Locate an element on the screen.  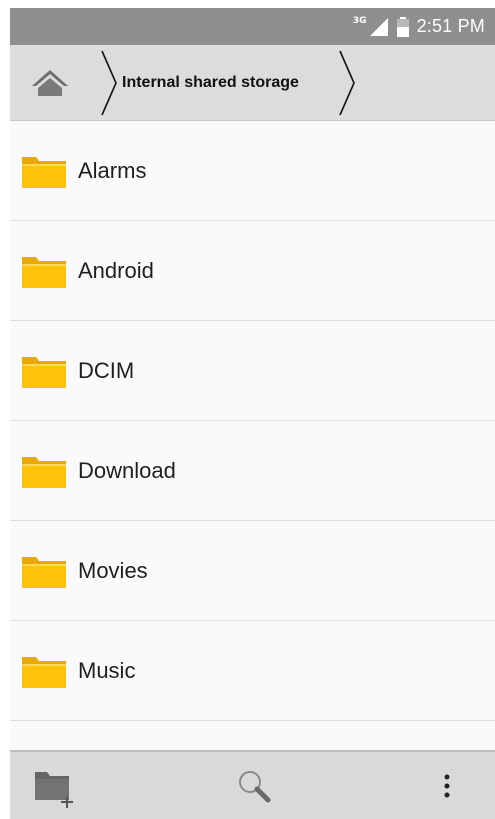
search-button is located at coordinates (254, 786).